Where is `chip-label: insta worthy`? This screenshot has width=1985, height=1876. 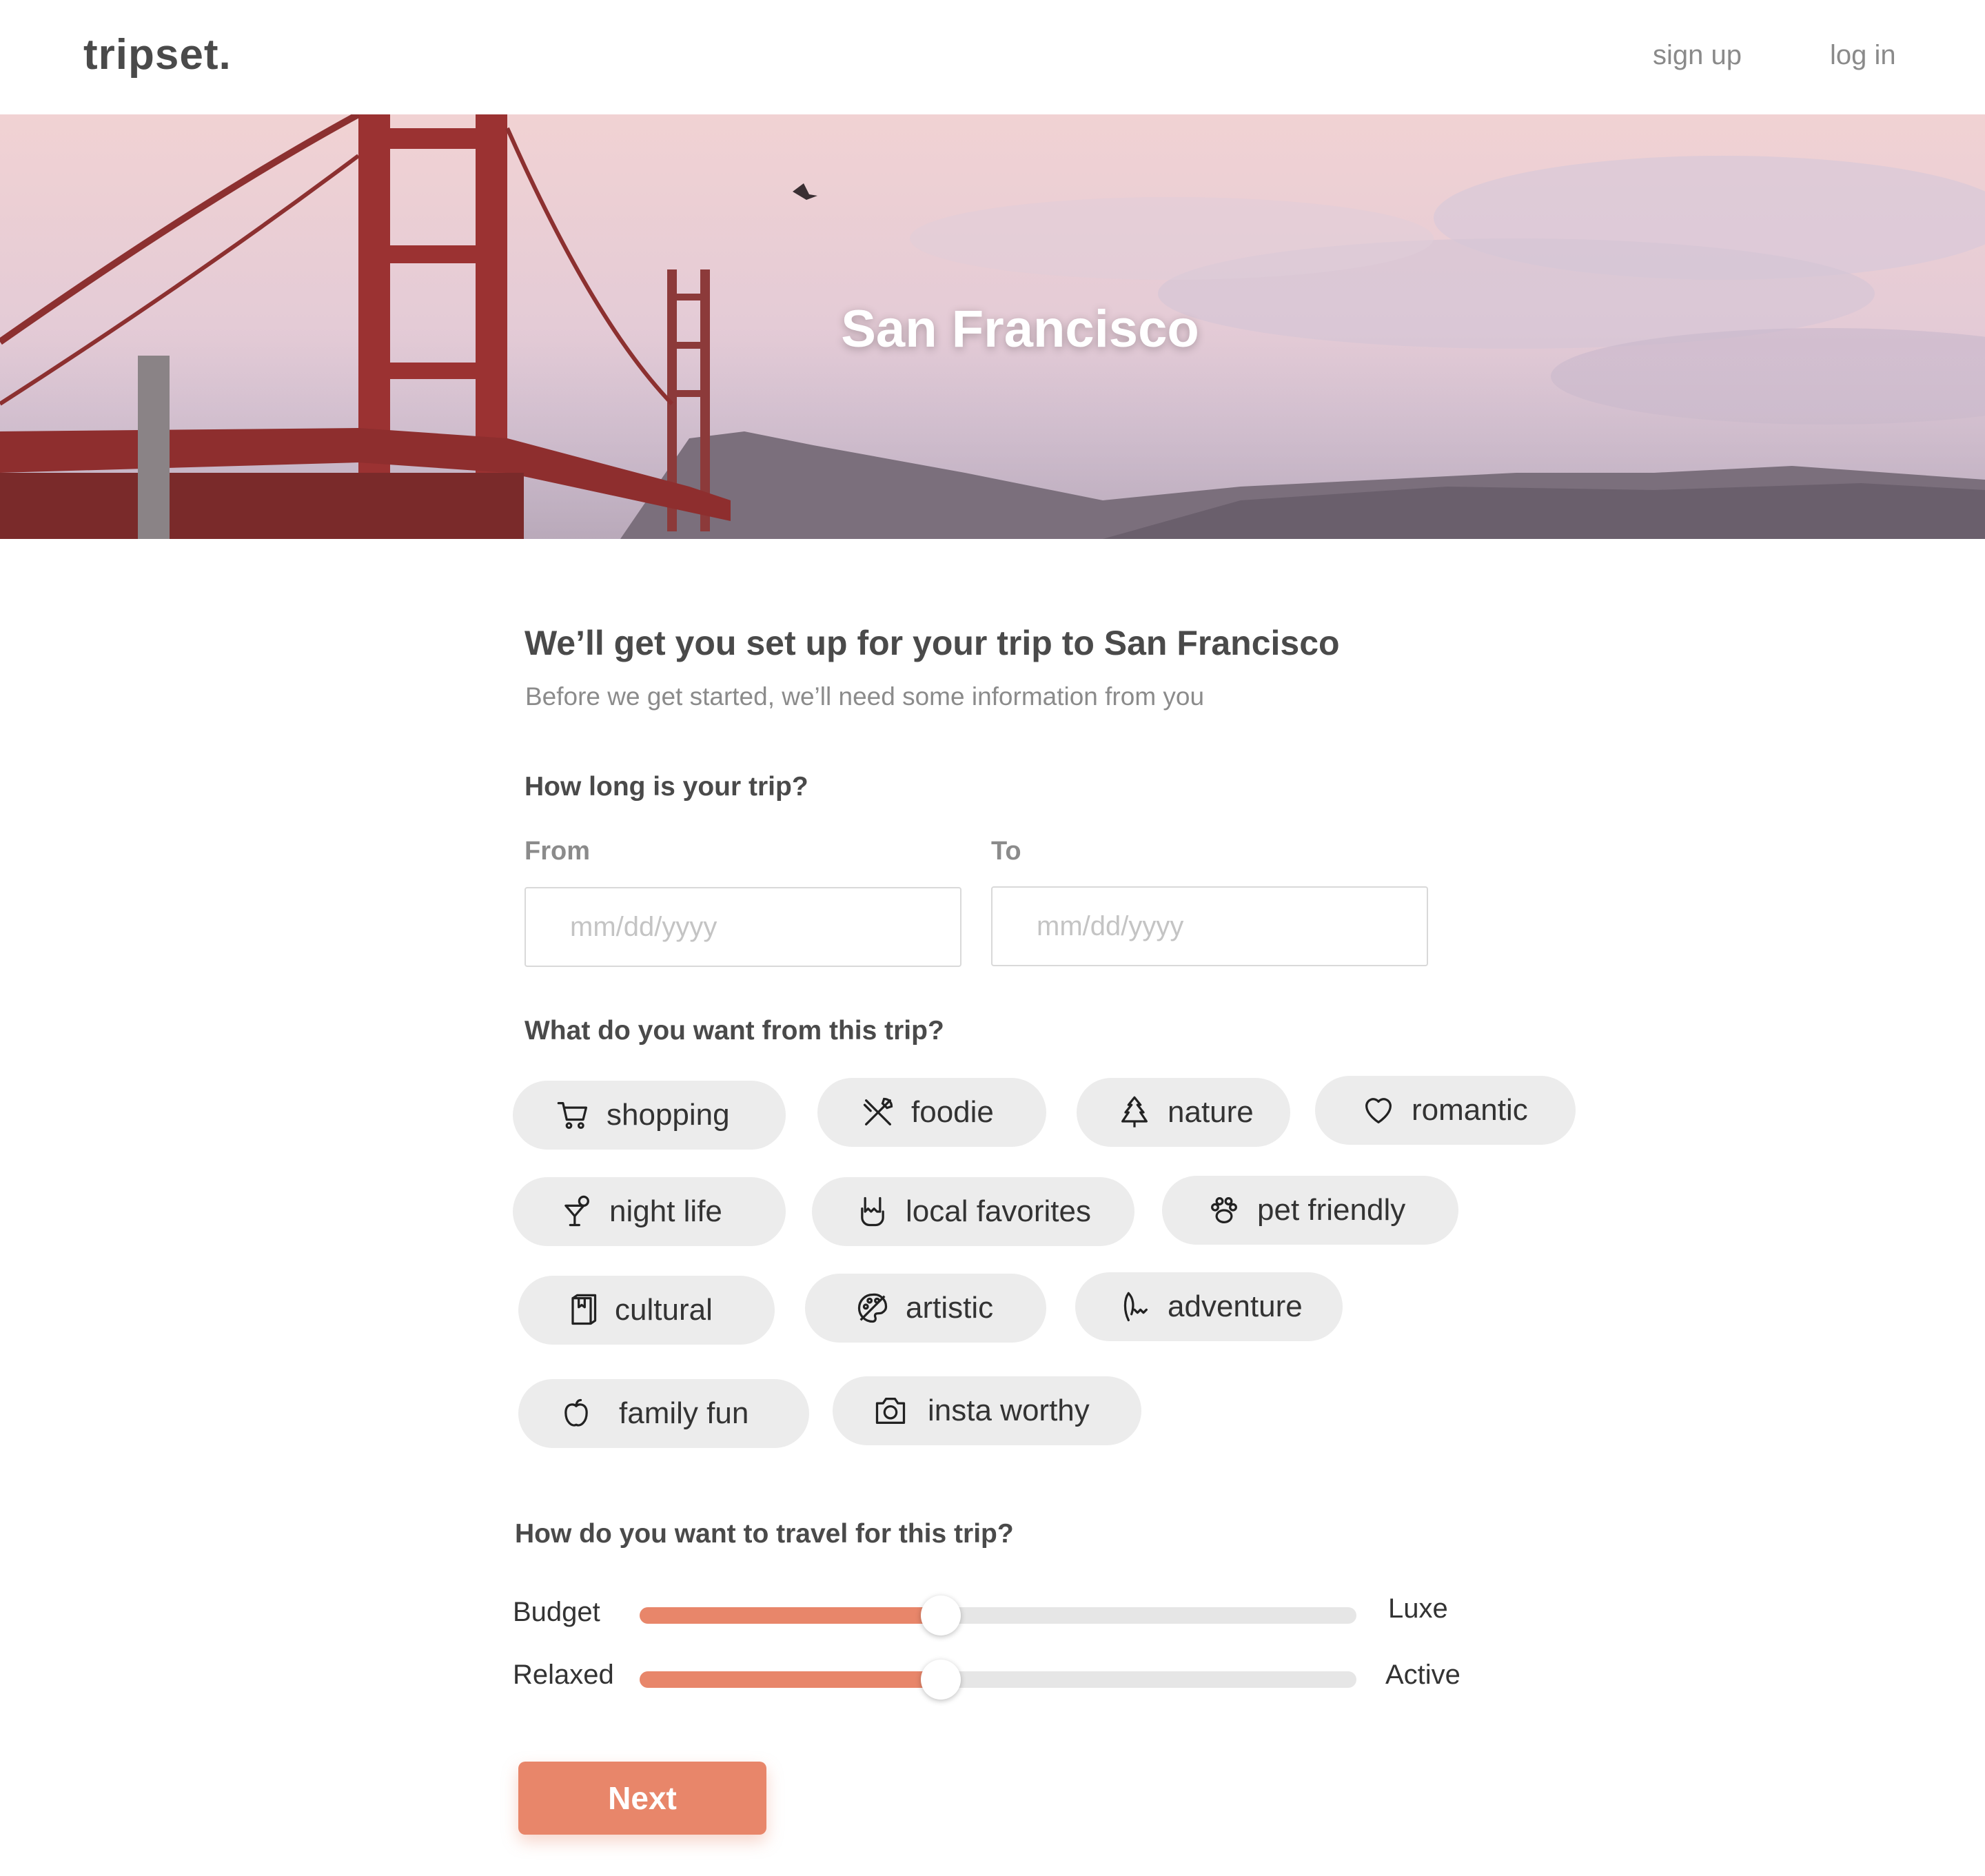 chip-label: insta worthy is located at coordinates (1009, 1410).